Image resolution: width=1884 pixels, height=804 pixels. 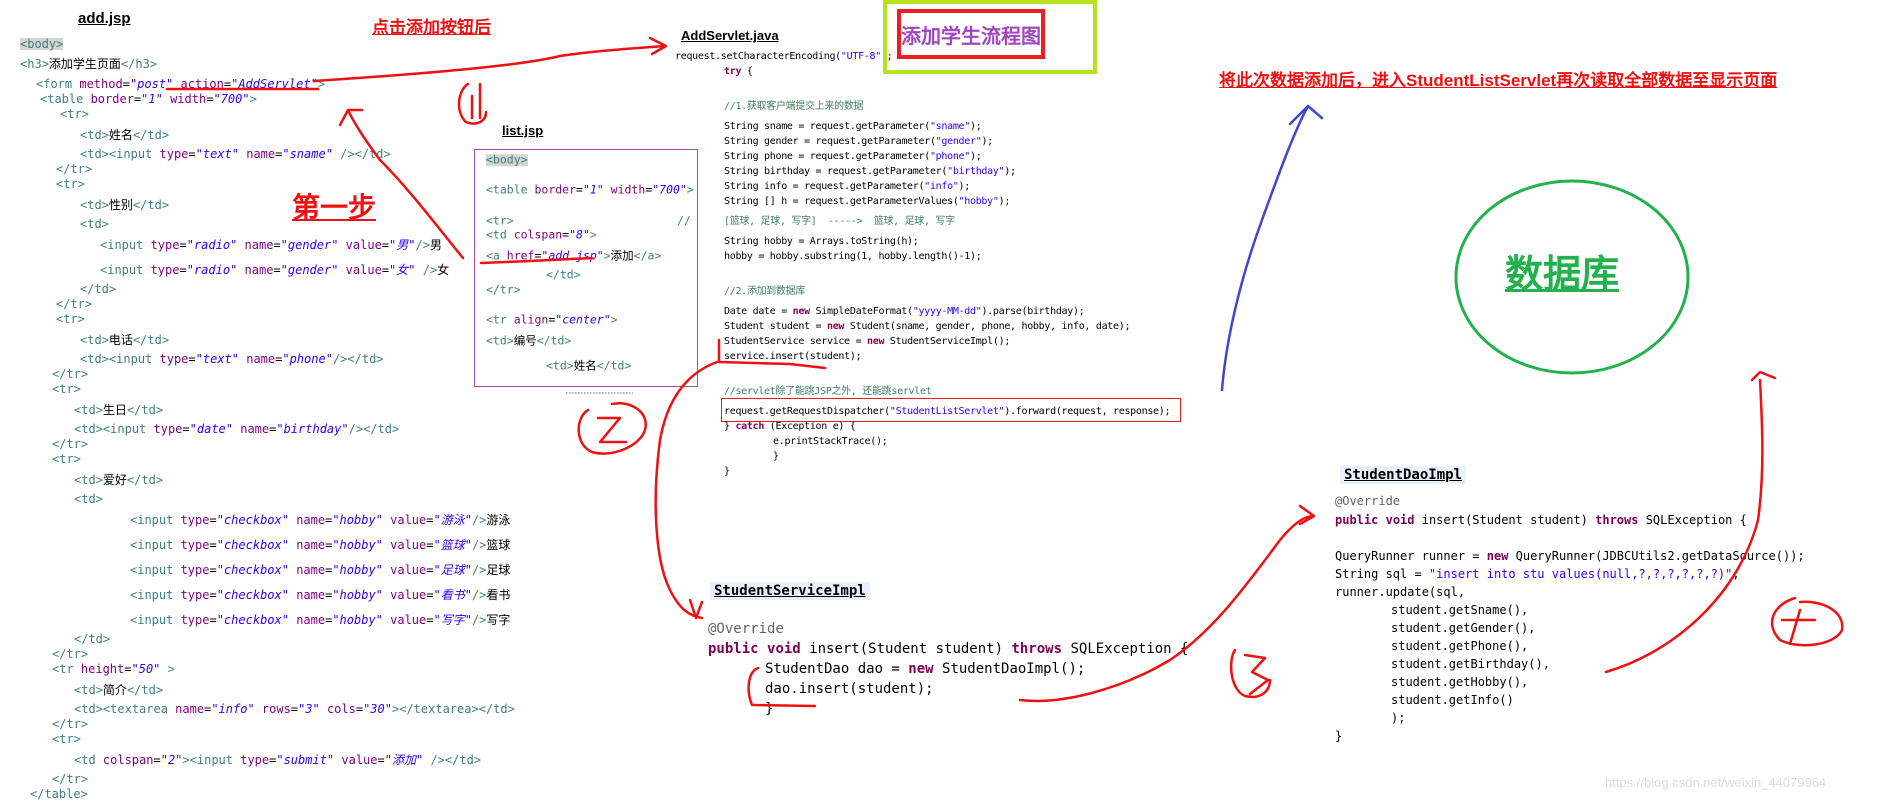 What do you see at coordinates (401, 184) in the screenshot?
I see `arrow-to-form` at bounding box center [401, 184].